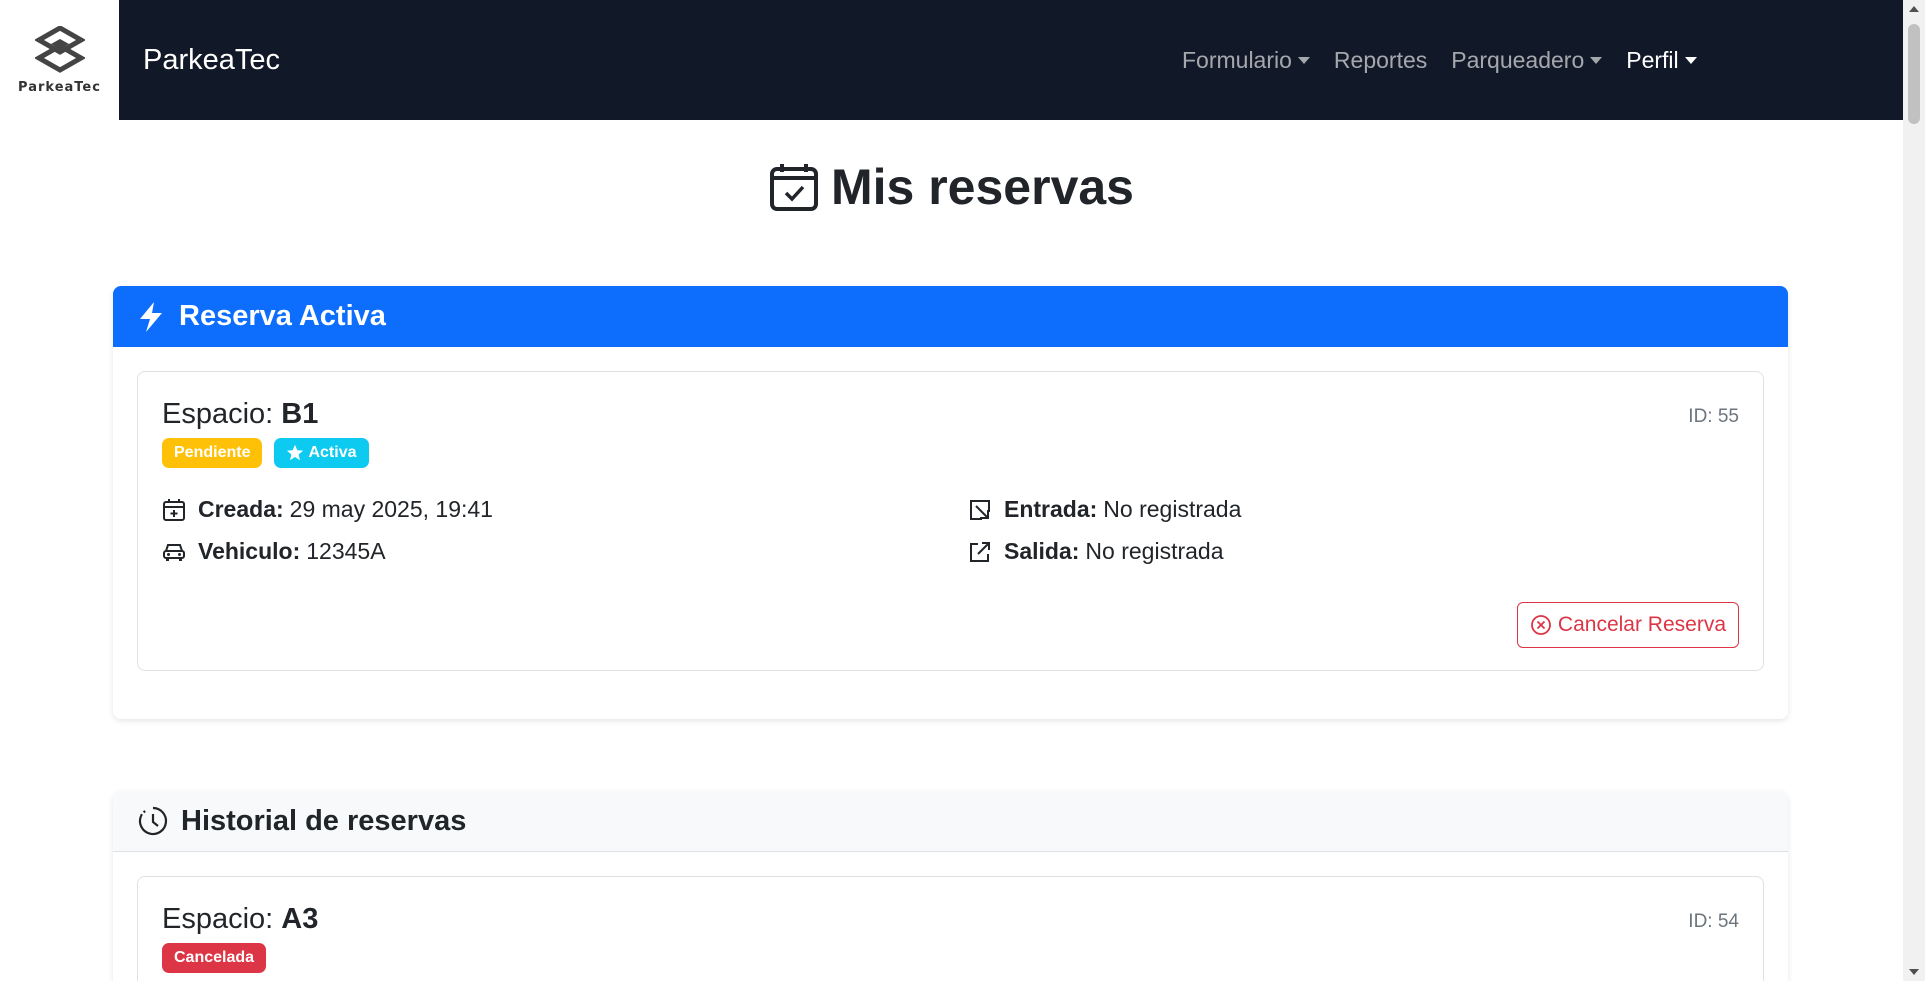 The height and width of the screenshot is (981, 1925). I want to click on status-badge-pending: Pendiente, so click(212, 453).